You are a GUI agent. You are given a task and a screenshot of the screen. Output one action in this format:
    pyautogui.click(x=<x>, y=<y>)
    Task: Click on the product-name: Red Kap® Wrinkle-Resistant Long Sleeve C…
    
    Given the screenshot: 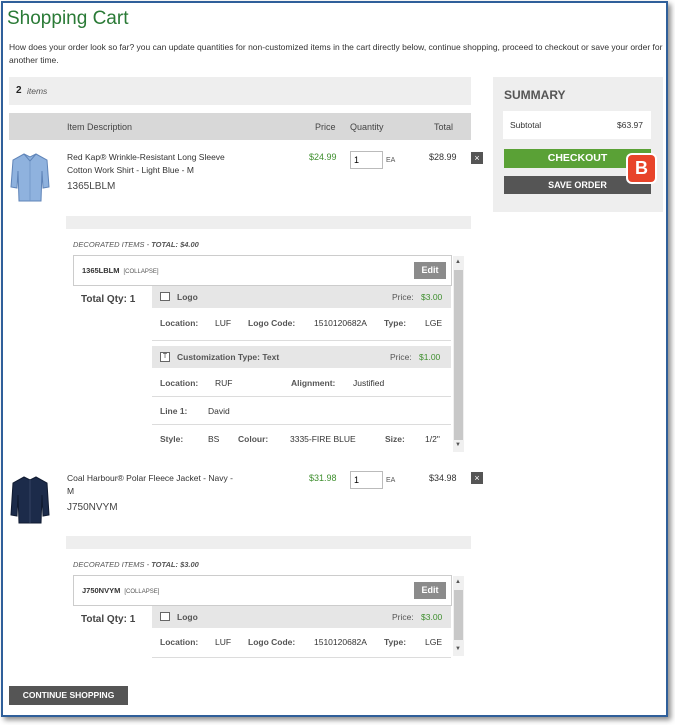 What is the action you would take?
    pyautogui.click(x=157, y=164)
    